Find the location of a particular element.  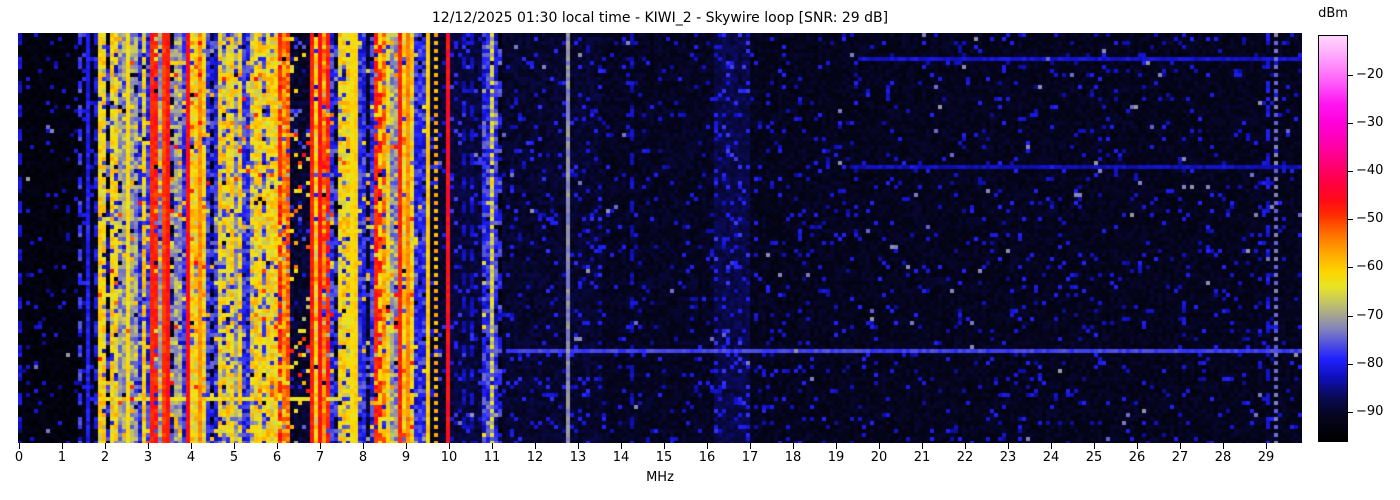

colorbar-tick-label: −50 is located at coordinates (1370, 218).